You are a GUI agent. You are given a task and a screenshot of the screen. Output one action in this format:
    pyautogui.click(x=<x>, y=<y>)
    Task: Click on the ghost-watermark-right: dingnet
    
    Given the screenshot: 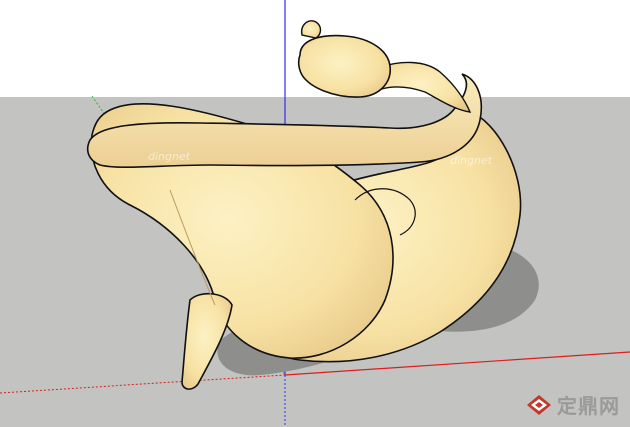 What is the action you would take?
    pyautogui.click(x=471, y=160)
    